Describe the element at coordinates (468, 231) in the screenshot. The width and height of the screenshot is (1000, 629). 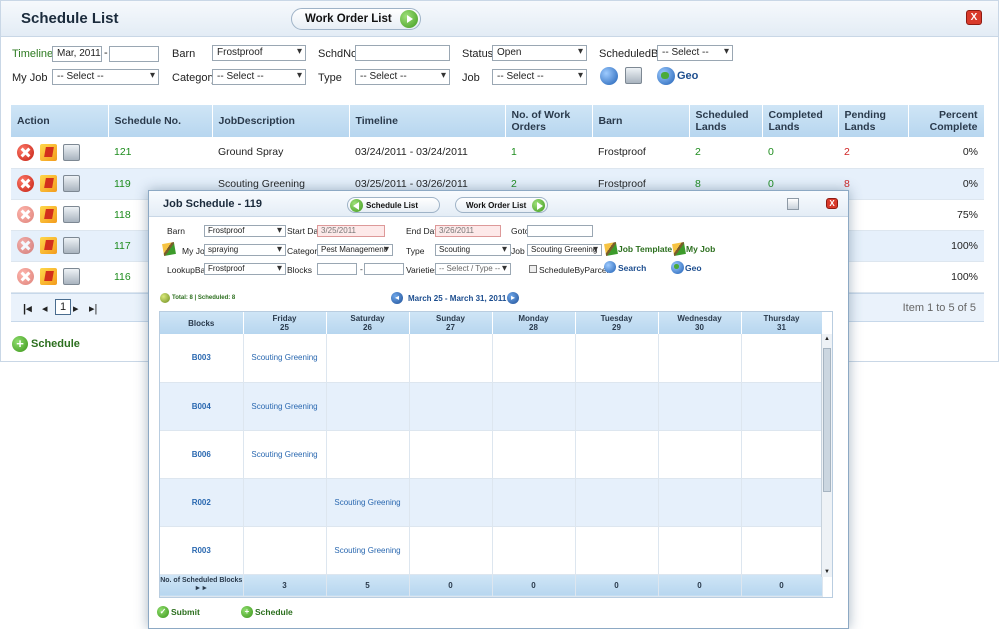
I see `end-date-input: 3/26/2011` at that location.